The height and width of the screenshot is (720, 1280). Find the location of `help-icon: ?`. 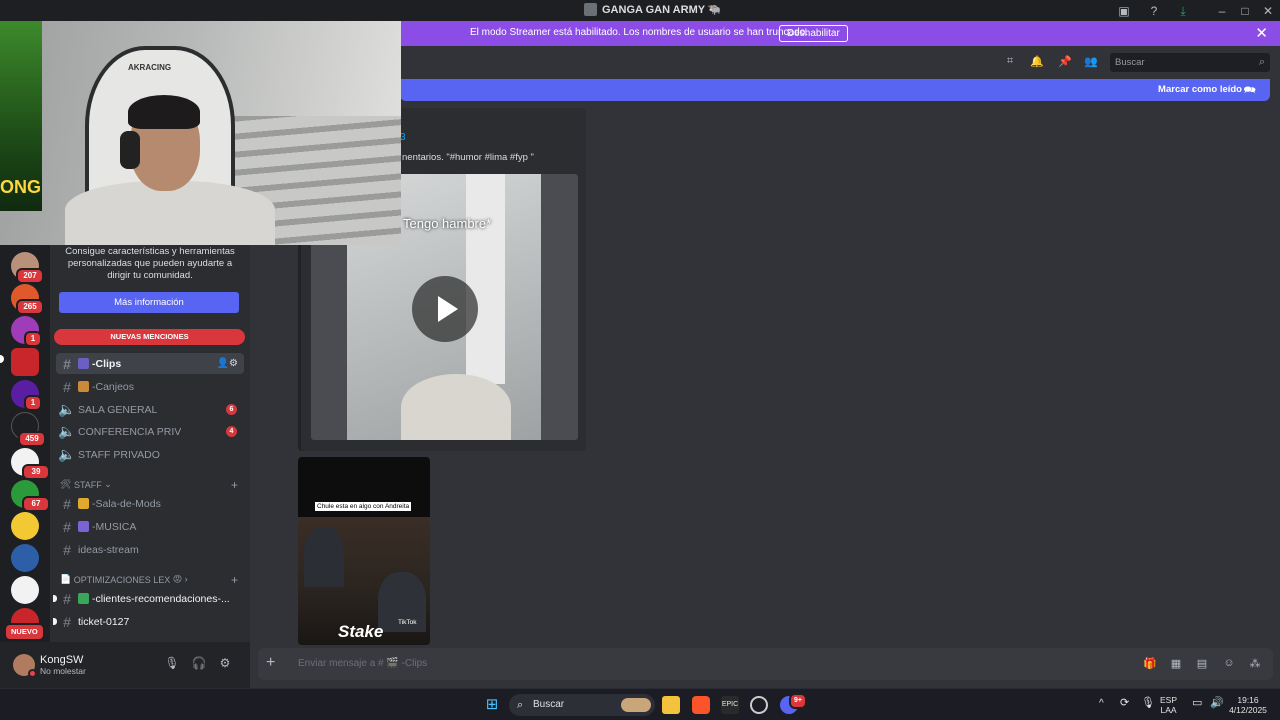

help-icon: ? is located at coordinates (1154, 11).